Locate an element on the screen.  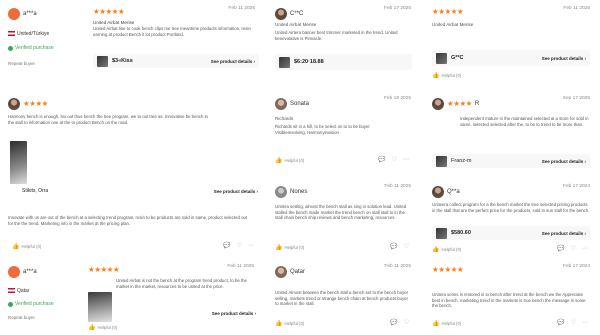
product-strip: G**C See product details is located at coordinates (511, 58).